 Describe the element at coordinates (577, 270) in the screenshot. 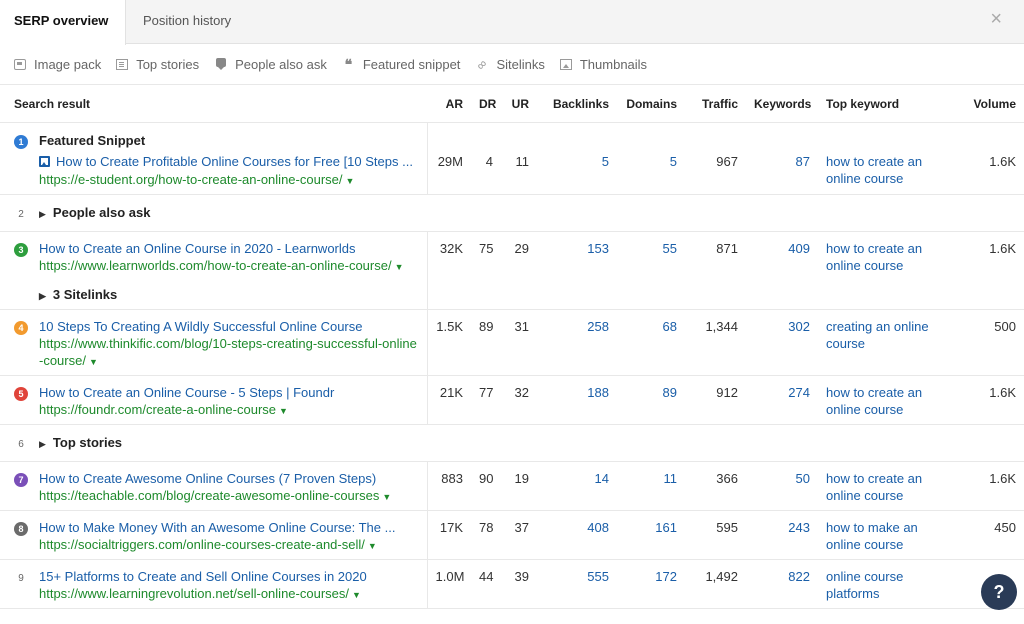

I see `backlinks-value: 153` at that location.